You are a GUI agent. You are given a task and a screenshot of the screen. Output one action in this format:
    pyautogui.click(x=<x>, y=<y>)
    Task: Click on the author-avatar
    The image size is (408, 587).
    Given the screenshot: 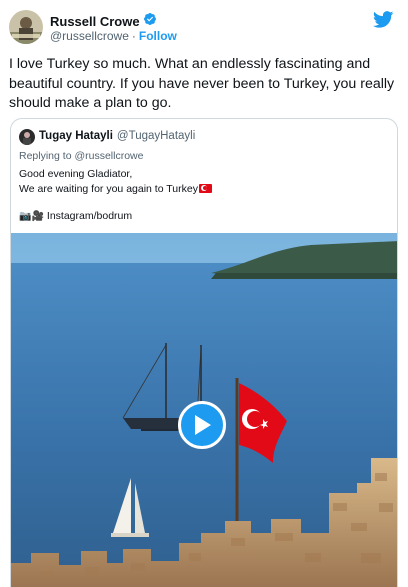 What is the action you would take?
    pyautogui.click(x=26, y=27)
    